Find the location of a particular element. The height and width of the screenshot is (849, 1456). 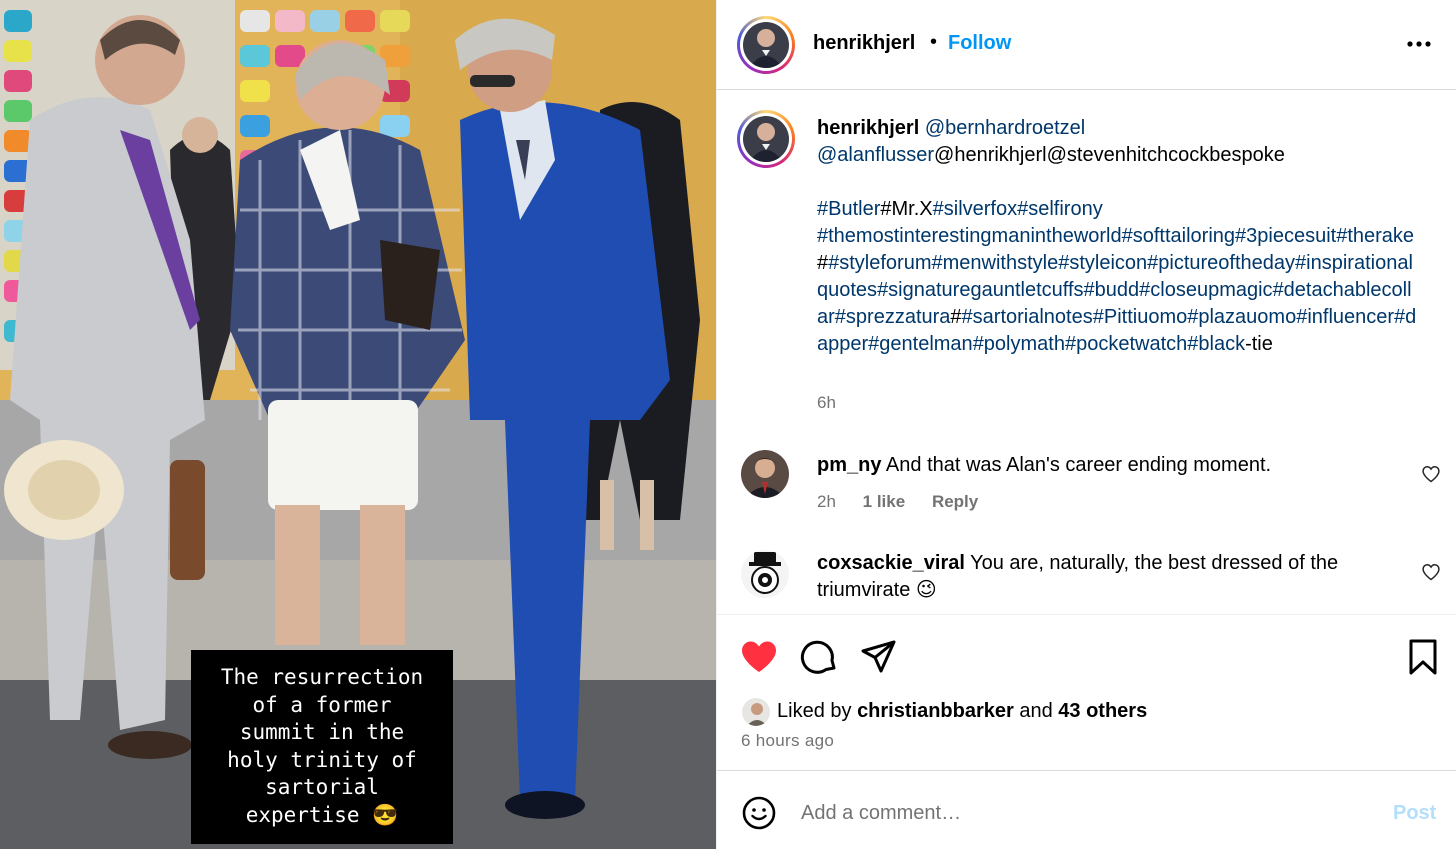

hashtag-link: #styleforum is located at coordinates (879, 263).